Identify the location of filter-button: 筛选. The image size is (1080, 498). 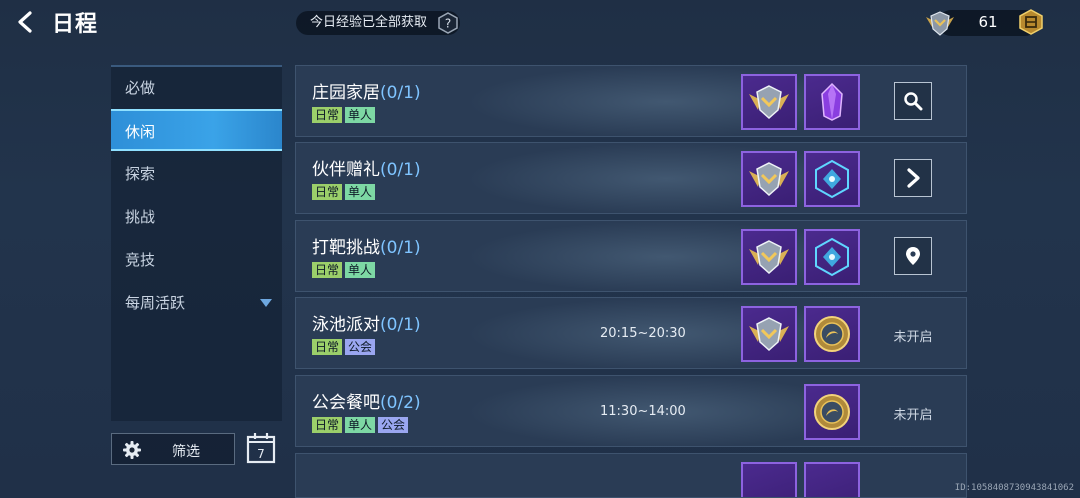
(173, 449).